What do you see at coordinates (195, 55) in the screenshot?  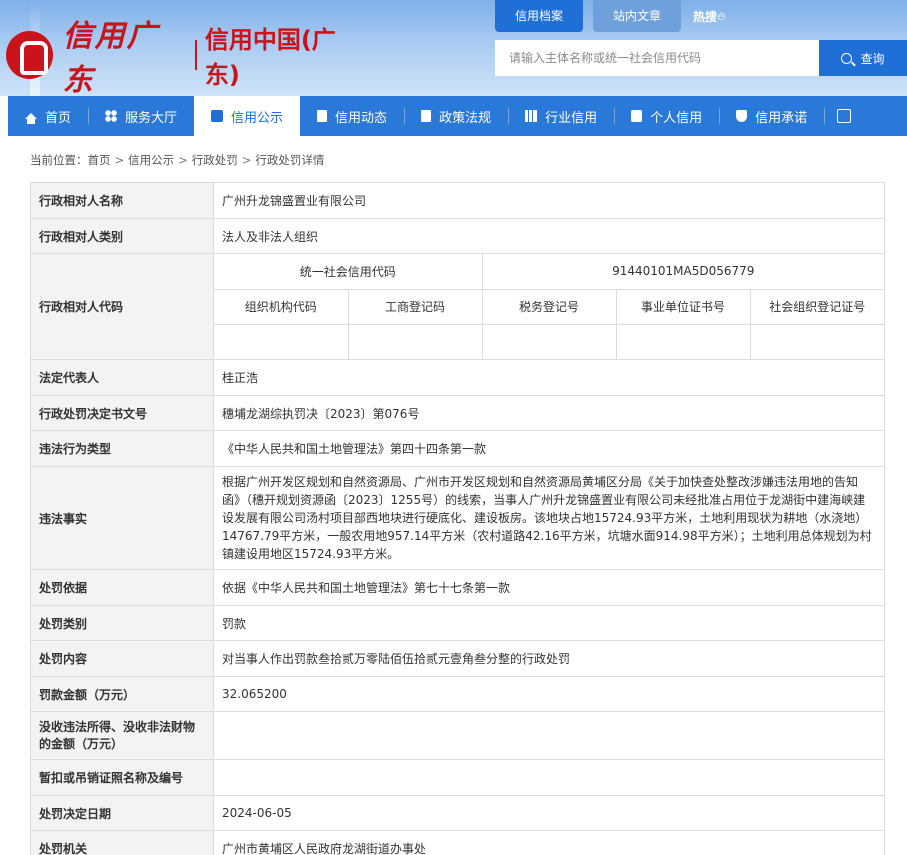 I see `logo-separator` at bounding box center [195, 55].